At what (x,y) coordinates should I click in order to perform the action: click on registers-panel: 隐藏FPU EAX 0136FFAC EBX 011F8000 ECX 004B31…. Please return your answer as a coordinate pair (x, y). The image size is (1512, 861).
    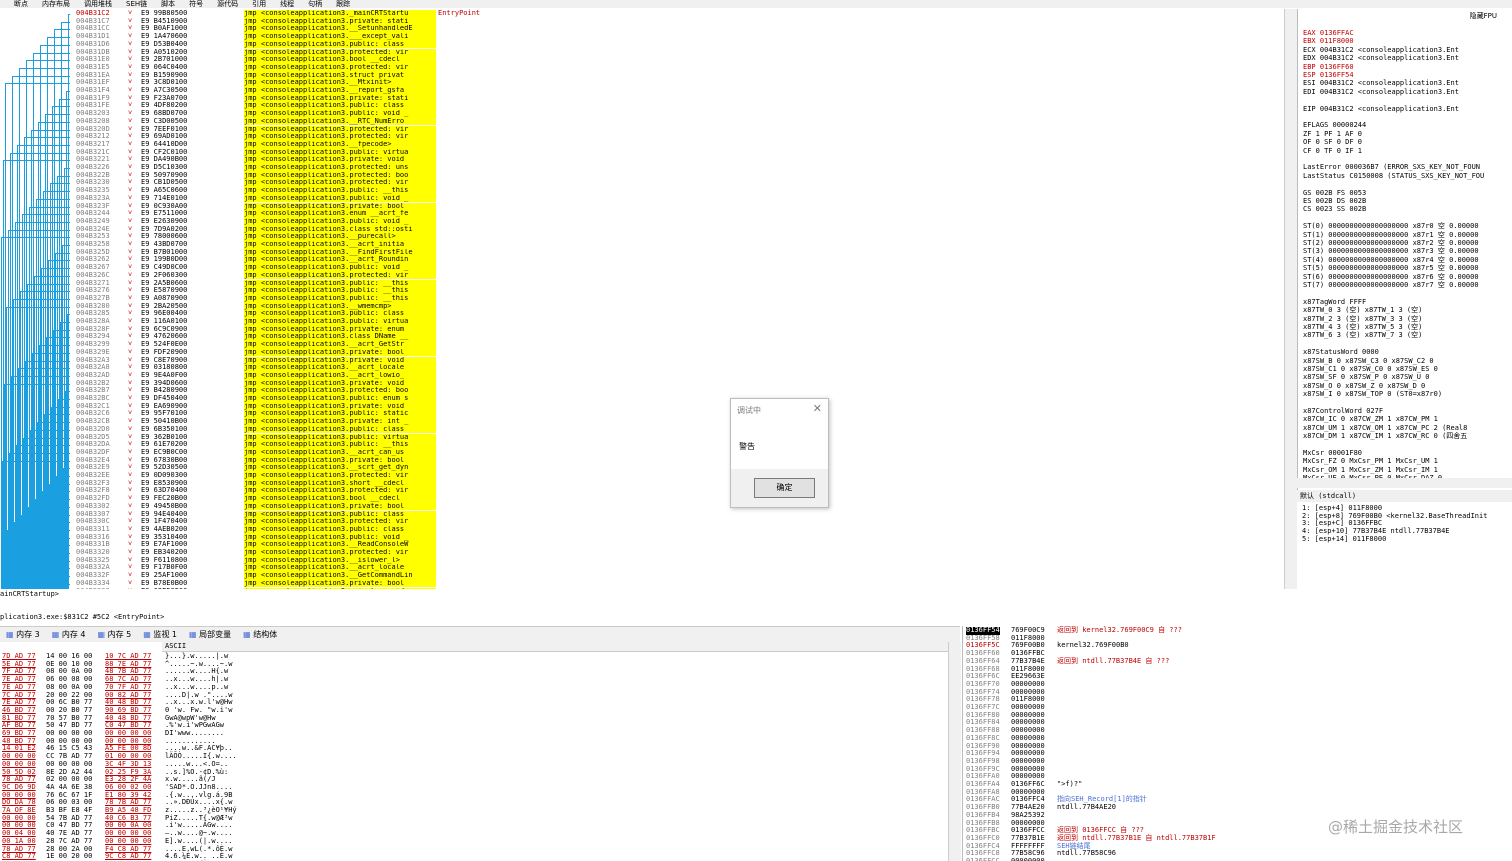
    Looking at the image, I should click on (1404, 250).